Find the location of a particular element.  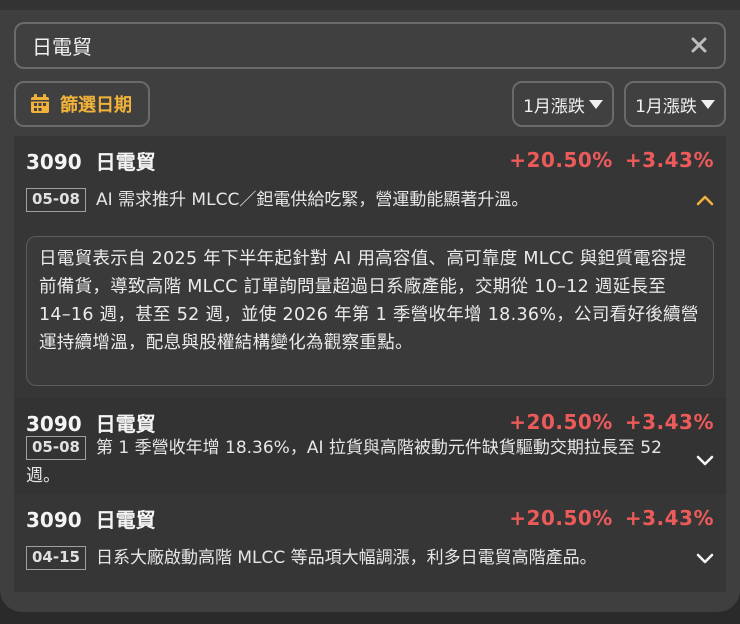

search-input is located at coordinates (352, 45).